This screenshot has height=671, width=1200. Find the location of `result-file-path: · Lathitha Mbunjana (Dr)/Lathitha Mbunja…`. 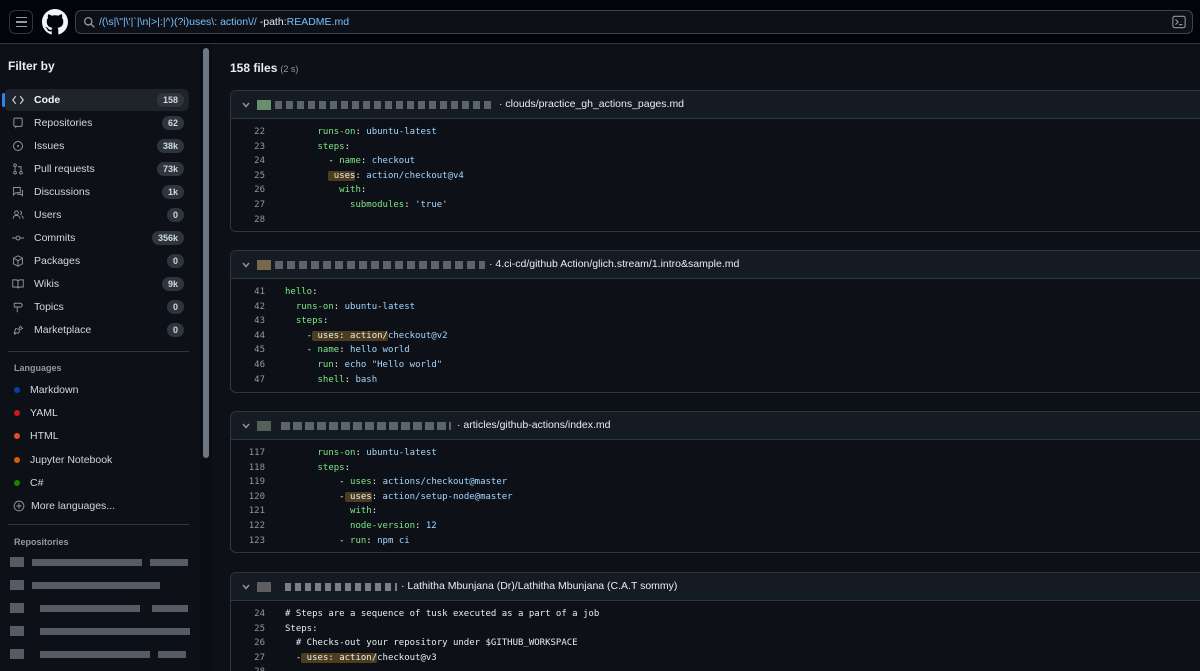

result-file-path: · Lathitha Mbunjana (Dr)/Lathitha Mbunja… is located at coordinates (539, 586).